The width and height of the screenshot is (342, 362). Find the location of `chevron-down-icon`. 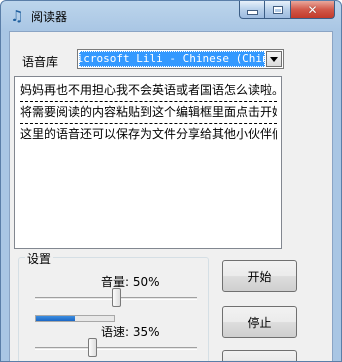

chevron-down-icon is located at coordinates (274, 59).